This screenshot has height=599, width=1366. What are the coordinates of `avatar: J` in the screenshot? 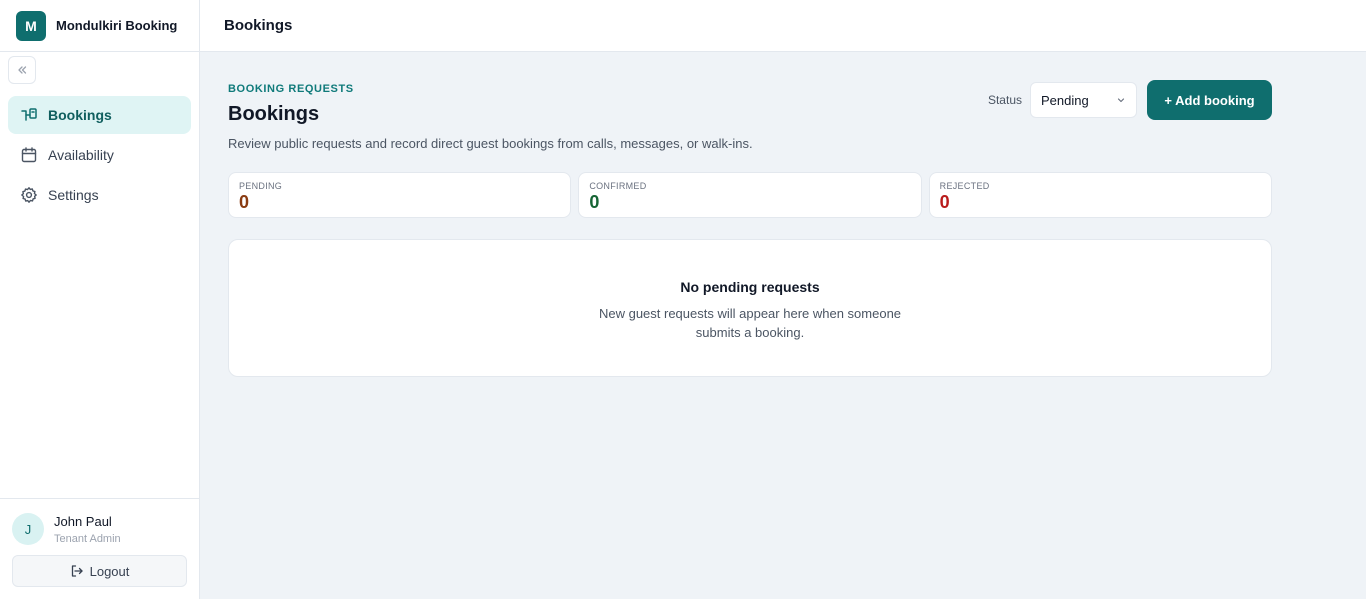 It's located at (28, 529).